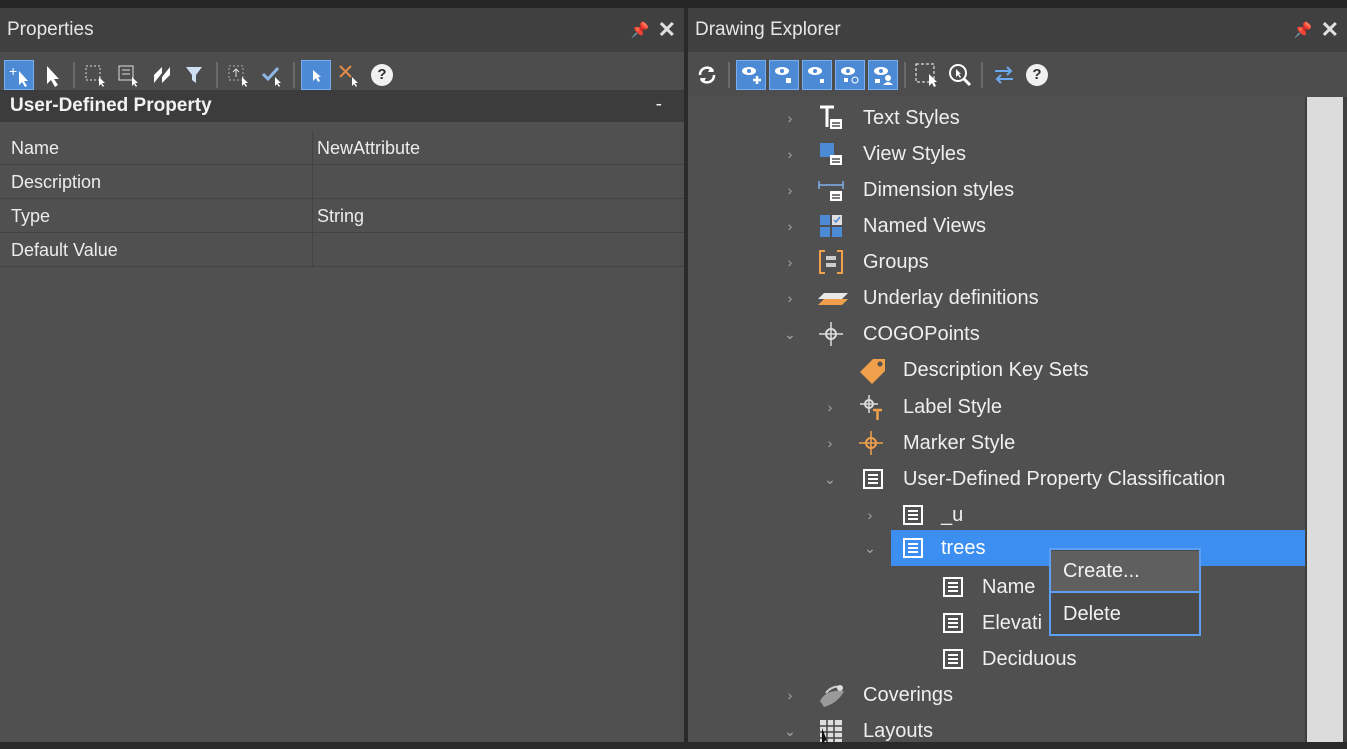 The image size is (1347, 749). I want to click on groups-icon, so click(831, 262).